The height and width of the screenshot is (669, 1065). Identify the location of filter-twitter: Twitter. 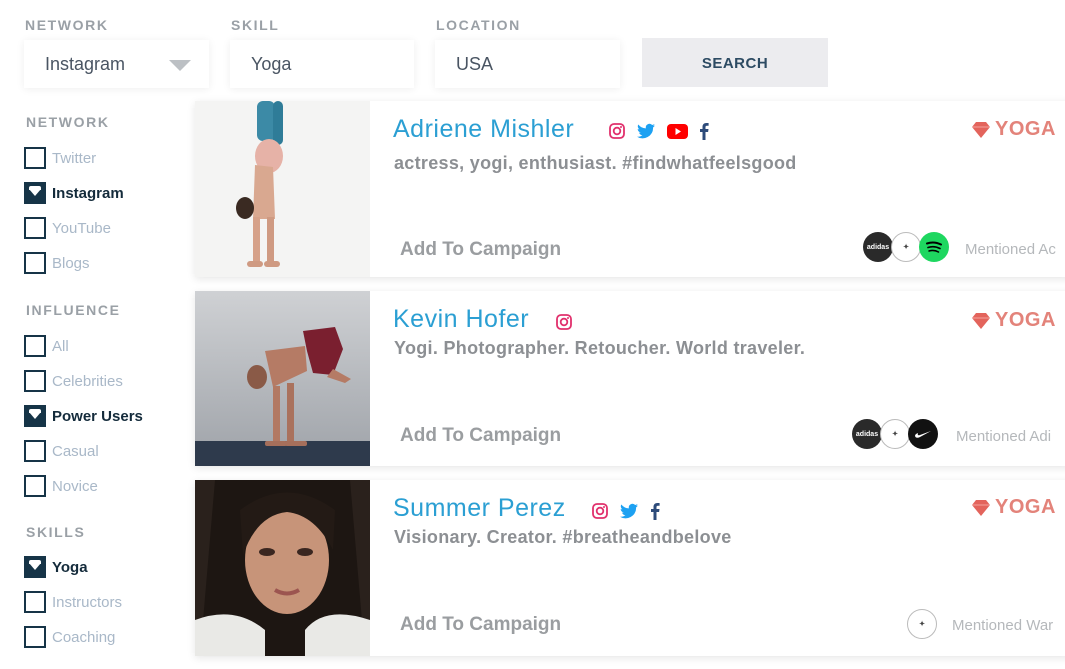
(60, 158).